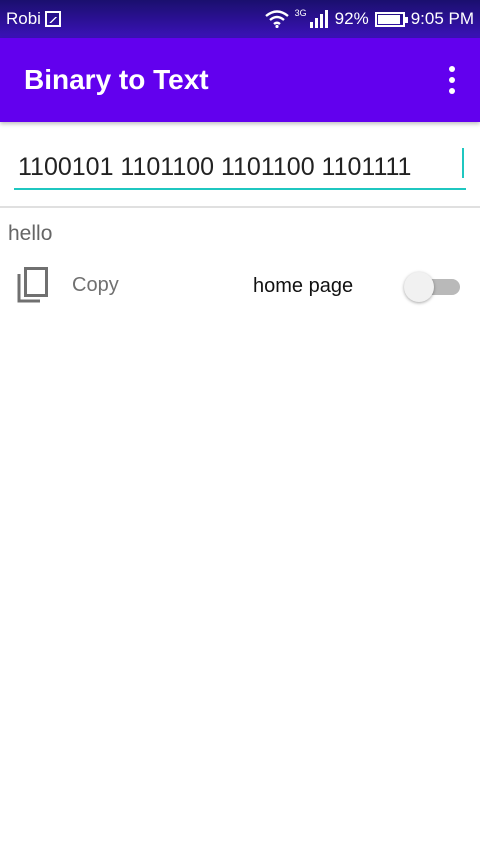 This screenshot has height=854, width=480. I want to click on home-page-toggle, so click(432, 287).